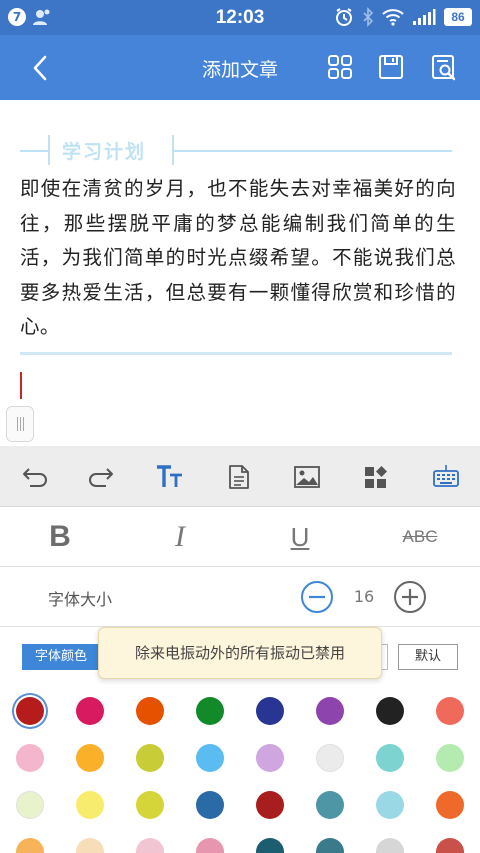  I want to click on grid-button, so click(340, 67).